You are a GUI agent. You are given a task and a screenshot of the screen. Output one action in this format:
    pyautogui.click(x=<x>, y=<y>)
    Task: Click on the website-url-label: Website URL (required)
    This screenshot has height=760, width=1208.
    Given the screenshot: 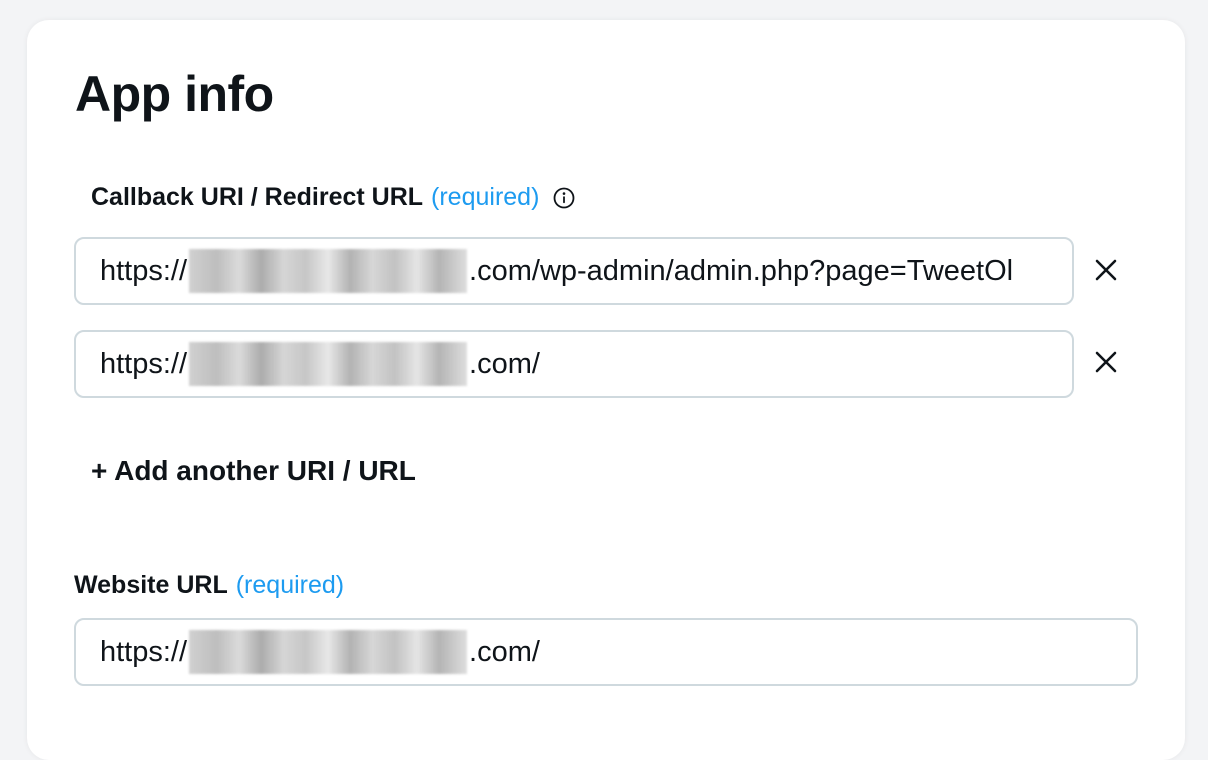 What is the action you would take?
    pyautogui.click(x=209, y=585)
    